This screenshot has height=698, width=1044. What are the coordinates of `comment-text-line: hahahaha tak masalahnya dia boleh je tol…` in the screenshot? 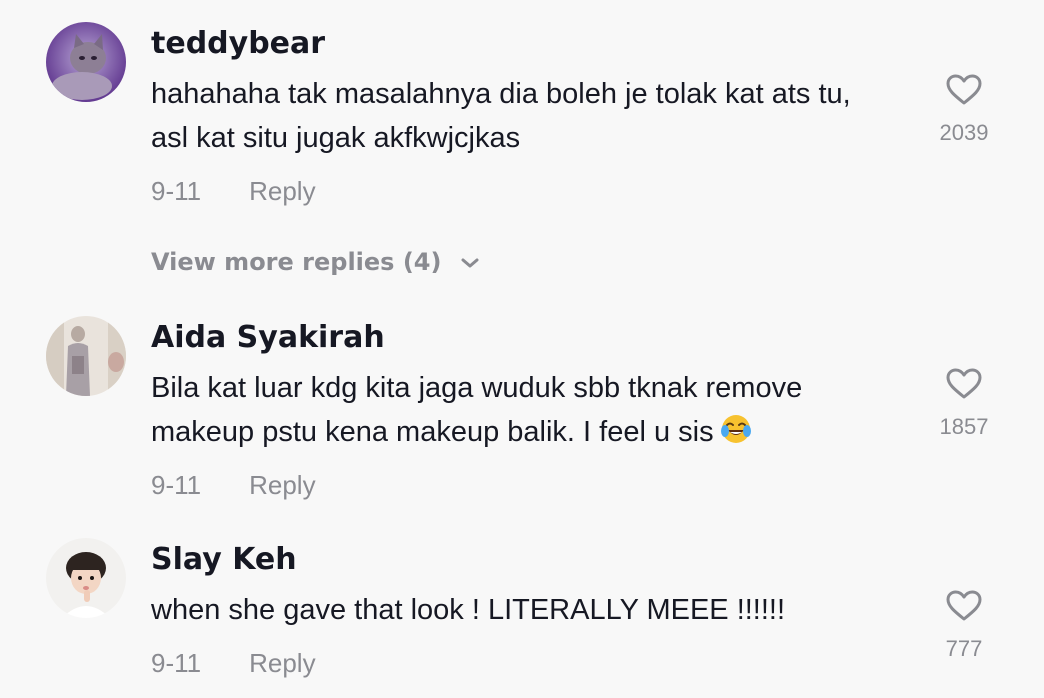 It's located at (501, 94).